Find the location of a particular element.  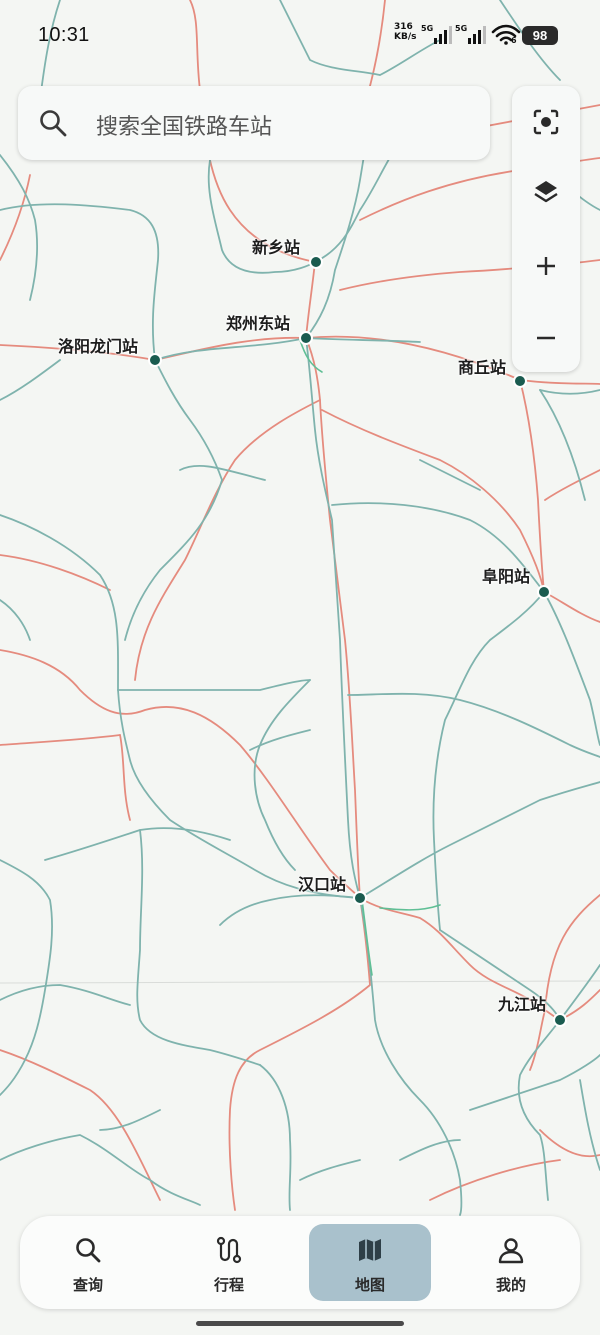

station-label-luoyang-longmen: 洛阳龙门站 is located at coordinates (98, 345).